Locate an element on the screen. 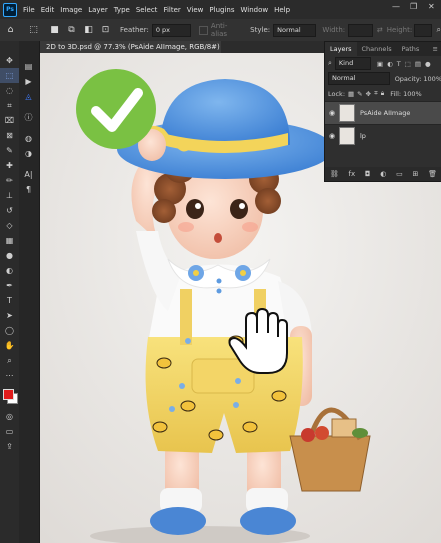 The width and height of the screenshot is (441, 543). crop-tool-icon: ⌧ is located at coordinates (9, 120).